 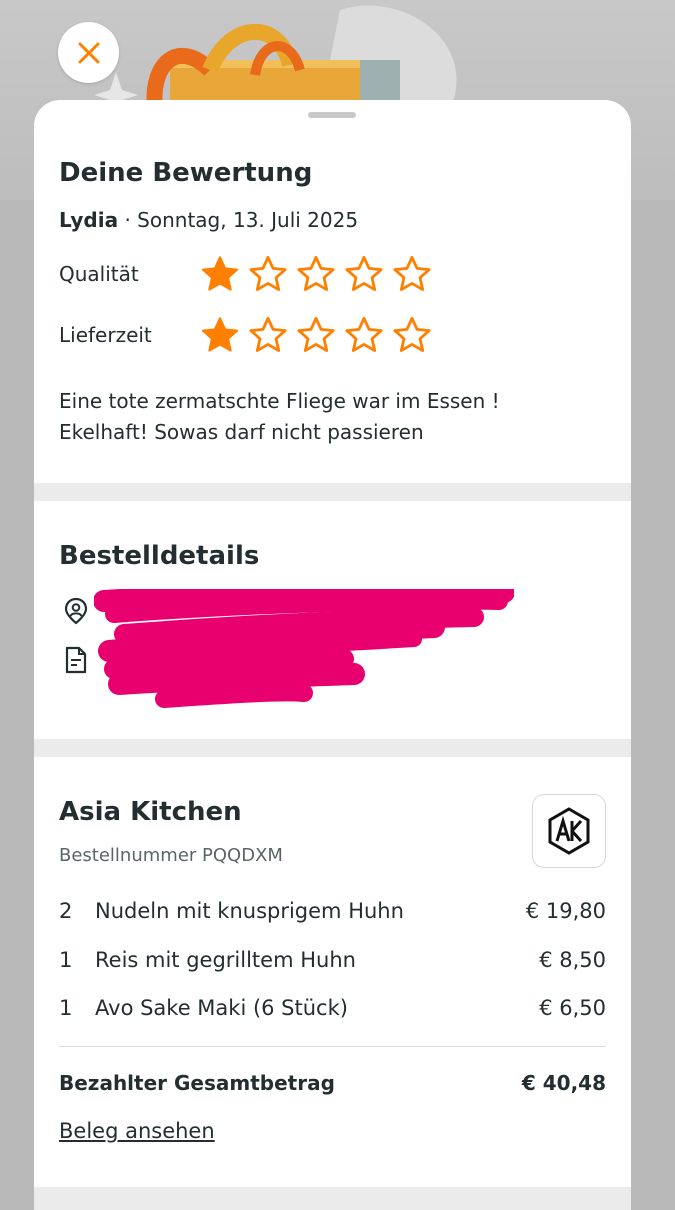 What do you see at coordinates (137, 1131) in the screenshot?
I see `view-receipt-link: Beleg ansehen` at bounding box center [137, 1131].